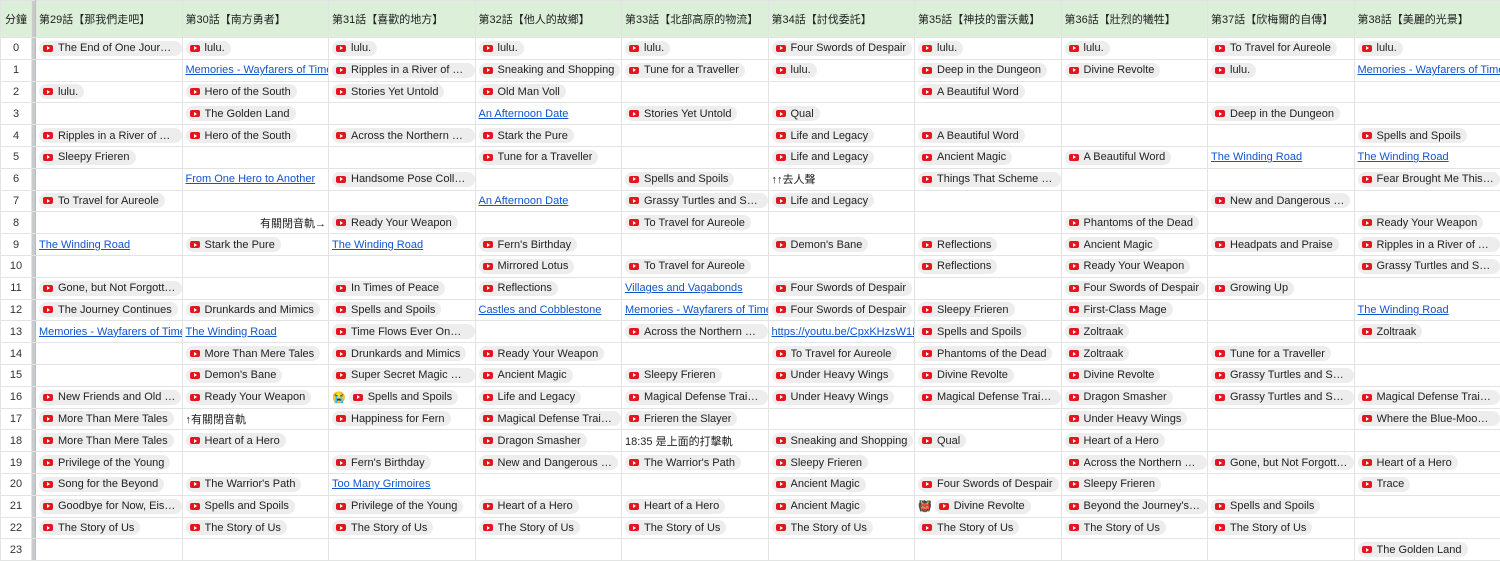 The width and height of the screenshot is (1500, 561). Describe the element at coordinates (16, 135) in the screenshot. I see `minute-cell: 4` at that location.